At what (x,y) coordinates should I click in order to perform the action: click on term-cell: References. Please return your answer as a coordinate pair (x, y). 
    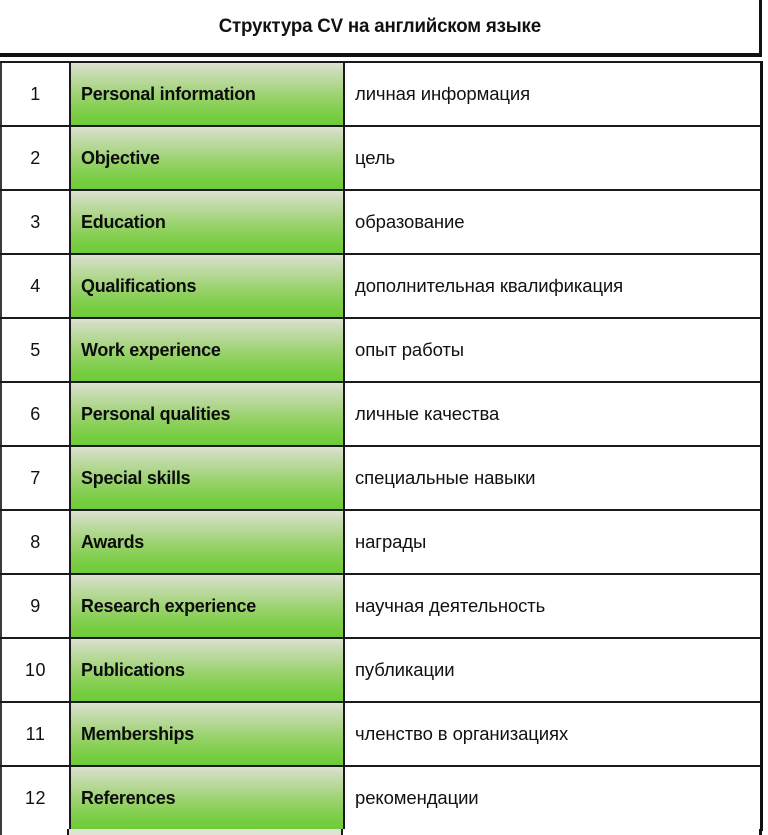
    Looking at the image, I should click on (207, 798).